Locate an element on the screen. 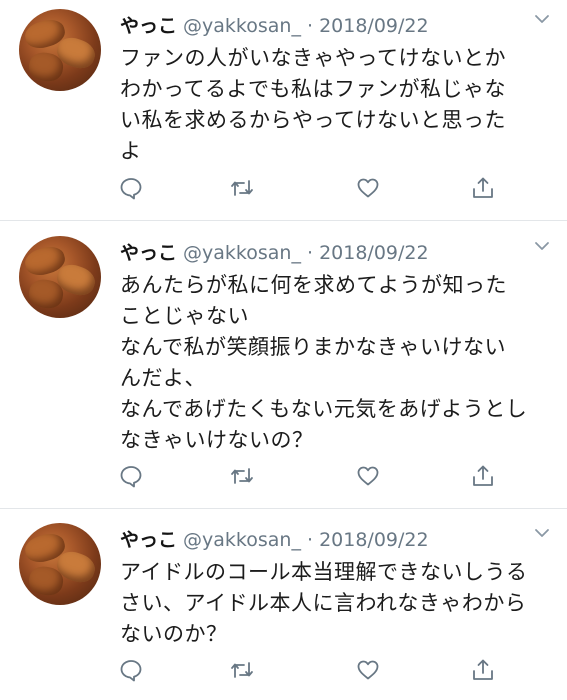  tweet-text-line: い私を求めるからやってけないと思った is located at coordinates (313, 120).